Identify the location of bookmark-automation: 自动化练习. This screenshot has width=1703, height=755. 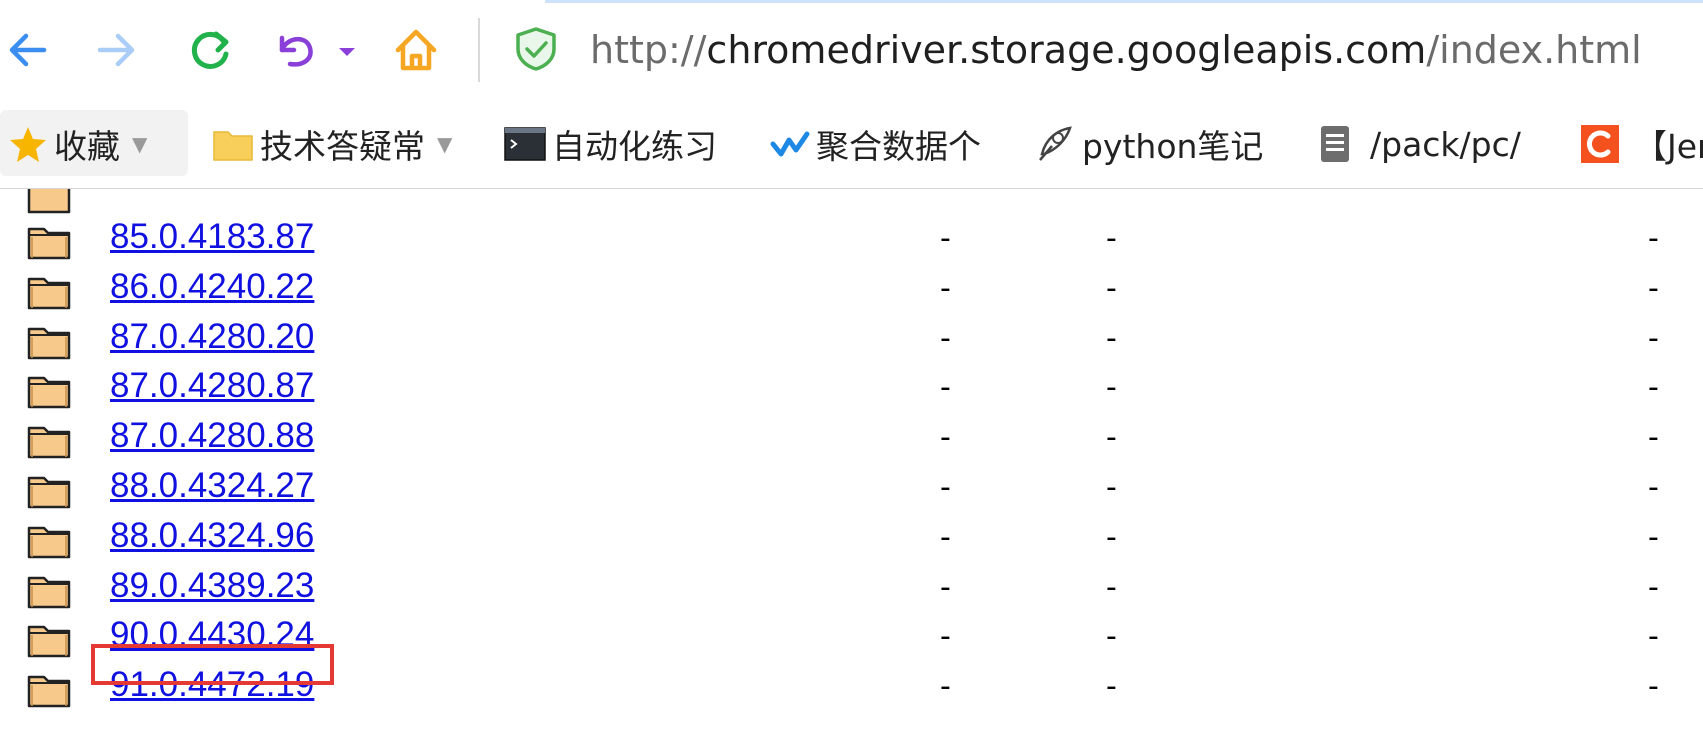
(610, 144).